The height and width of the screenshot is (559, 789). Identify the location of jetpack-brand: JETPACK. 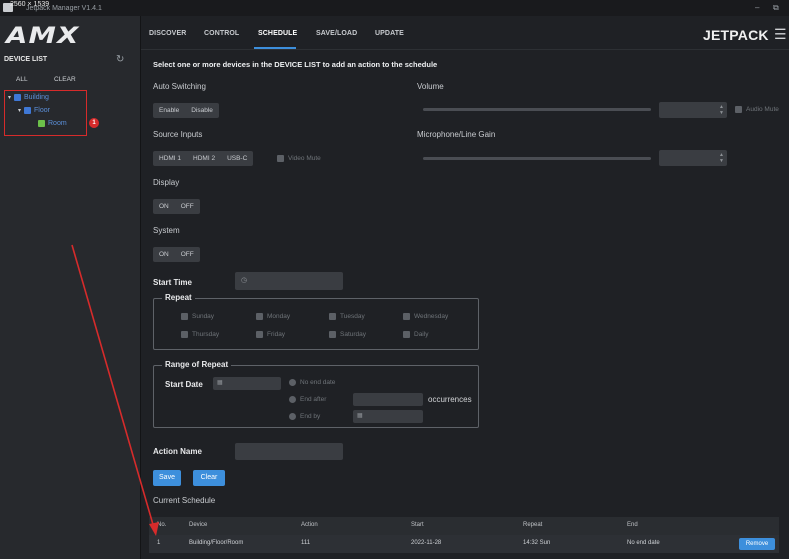
(736, 35).